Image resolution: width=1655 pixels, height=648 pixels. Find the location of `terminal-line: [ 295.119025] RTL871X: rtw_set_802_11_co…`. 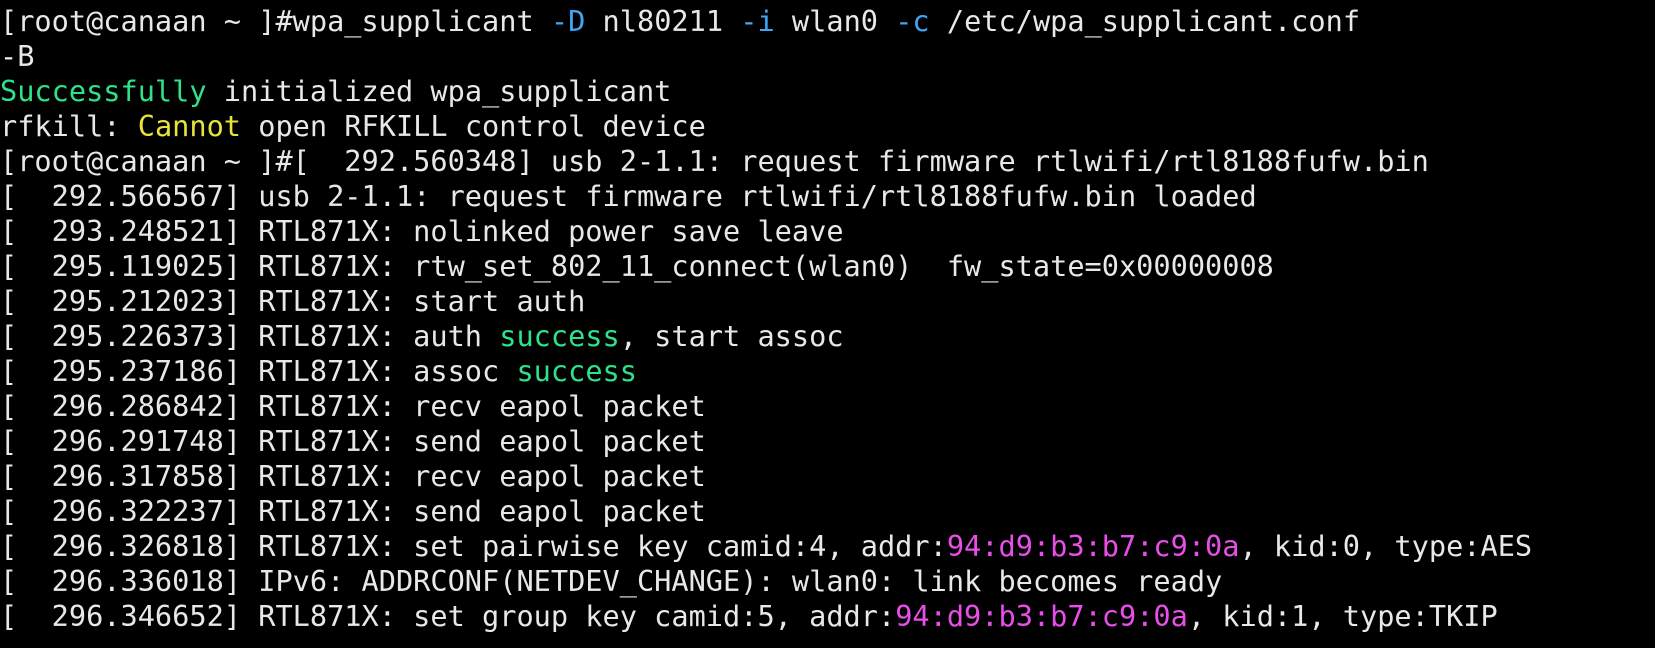

terminal-line: [ 295.119025] RTL871X: rtw_set_802_11_co… is located at coordinates (827, 266).